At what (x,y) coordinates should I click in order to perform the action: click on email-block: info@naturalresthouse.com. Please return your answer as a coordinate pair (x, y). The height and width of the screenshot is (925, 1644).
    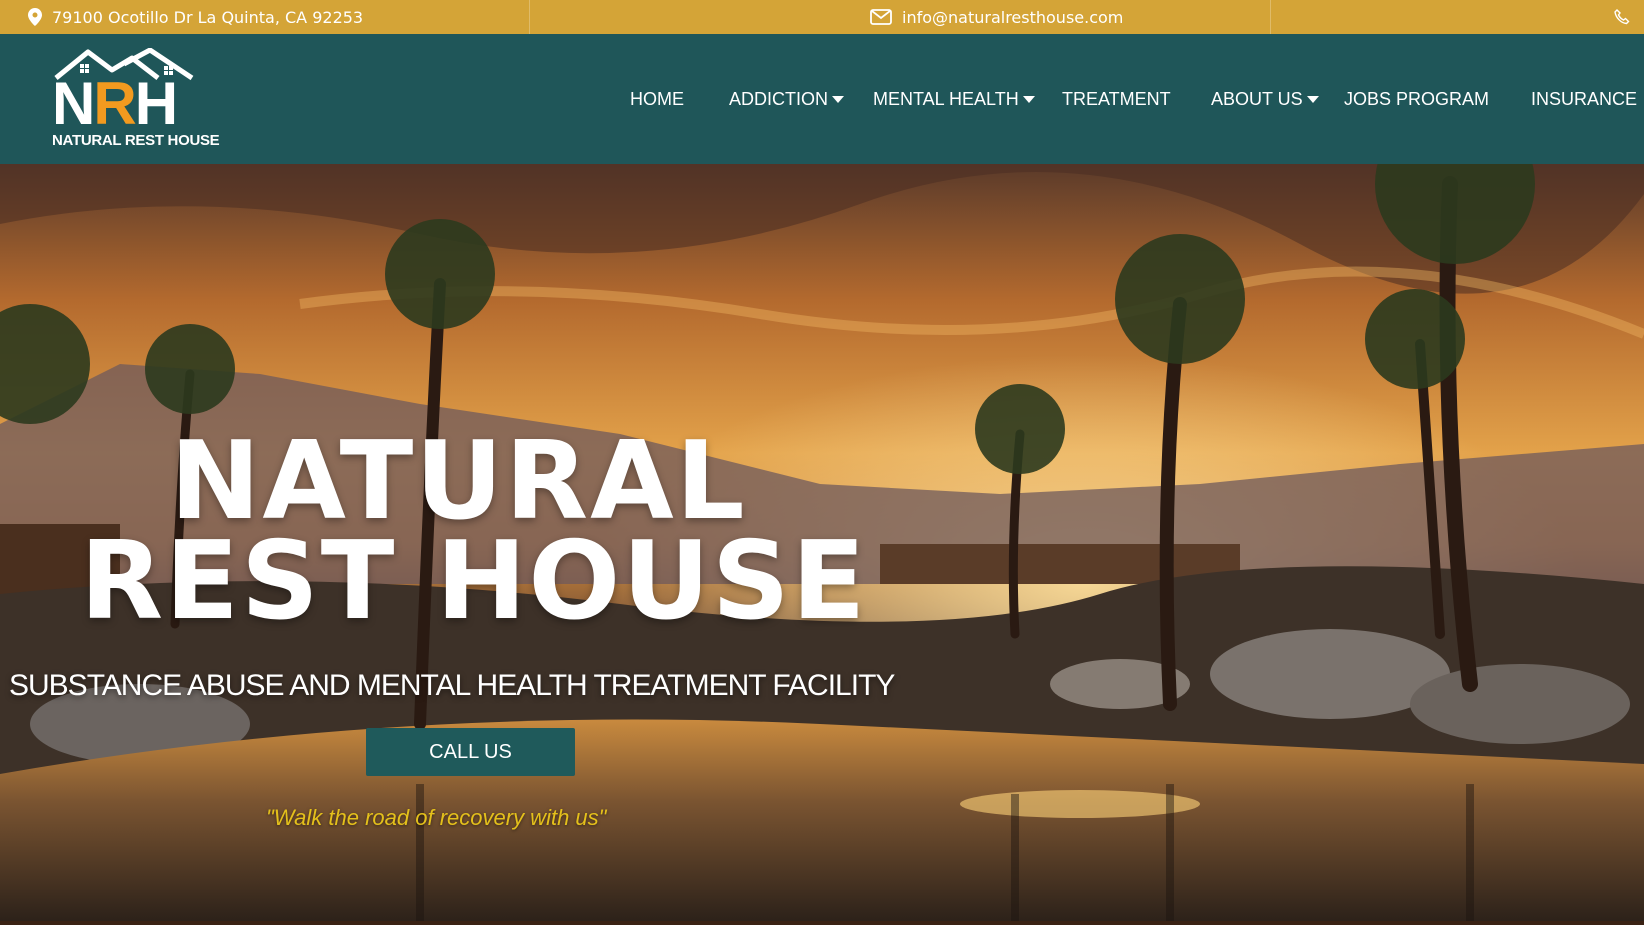
    Looking at the image, I should click on (996, 17).